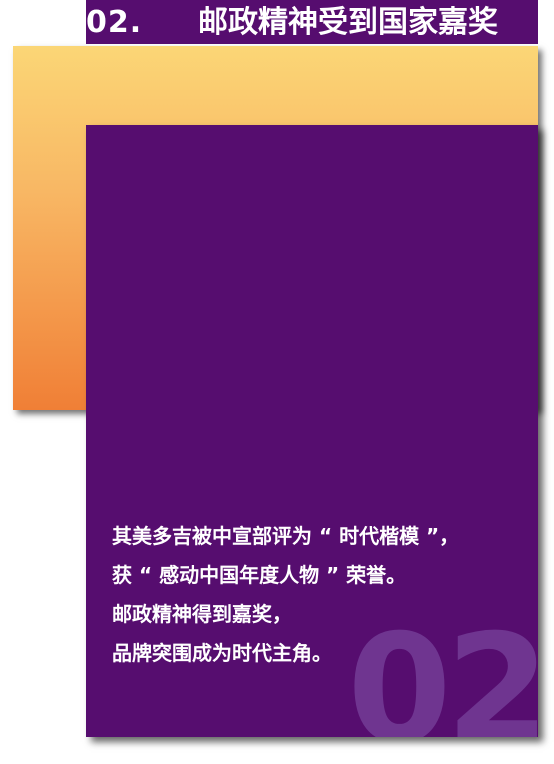 Image resolution: width=554 pixels, height=764 pixels. What do you see at coordinates (202, 614) in the screenshot?
I see `body-line: 邮政精神得到嘉奖，` at bounding box center [202, 614].